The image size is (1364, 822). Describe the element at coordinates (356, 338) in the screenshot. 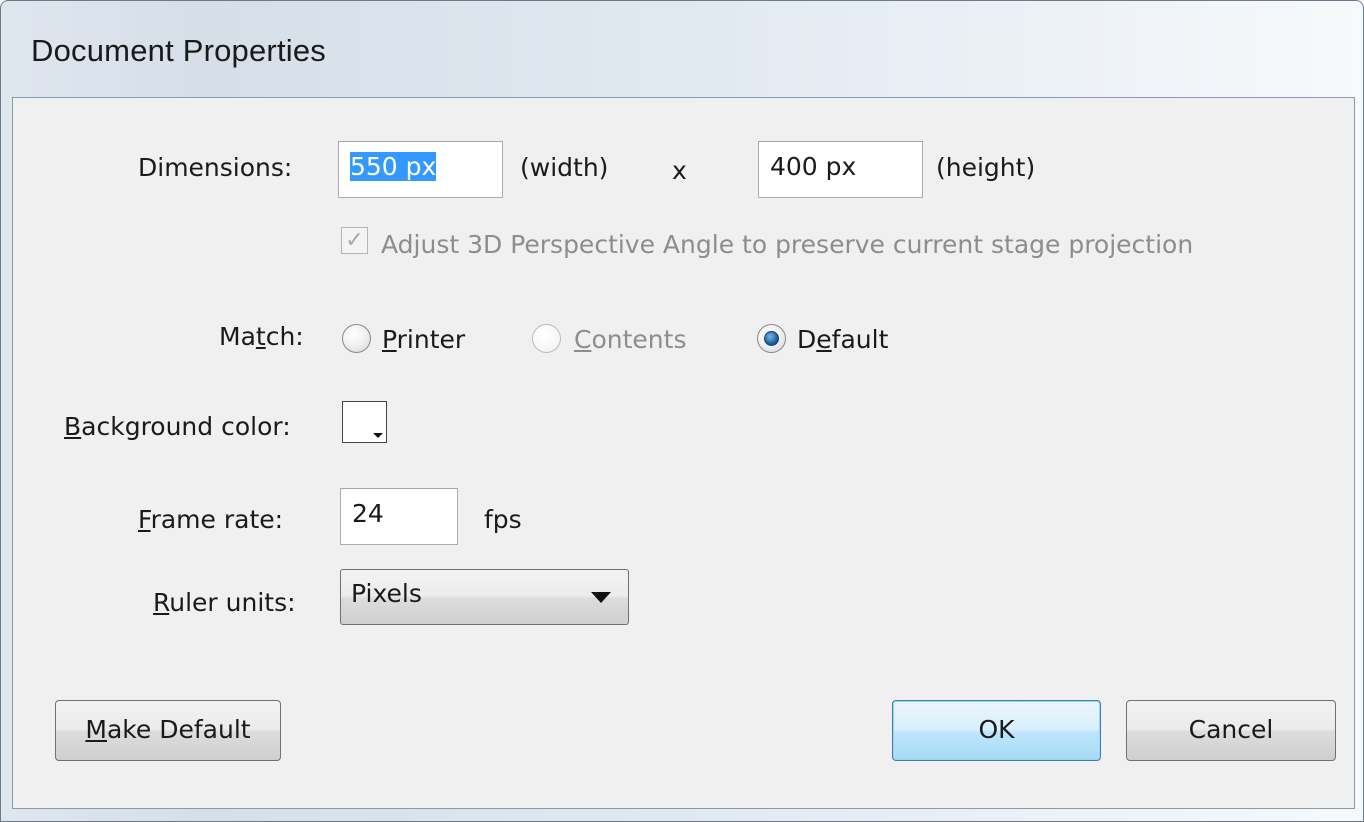

I see `match-printer-radio` at that location.